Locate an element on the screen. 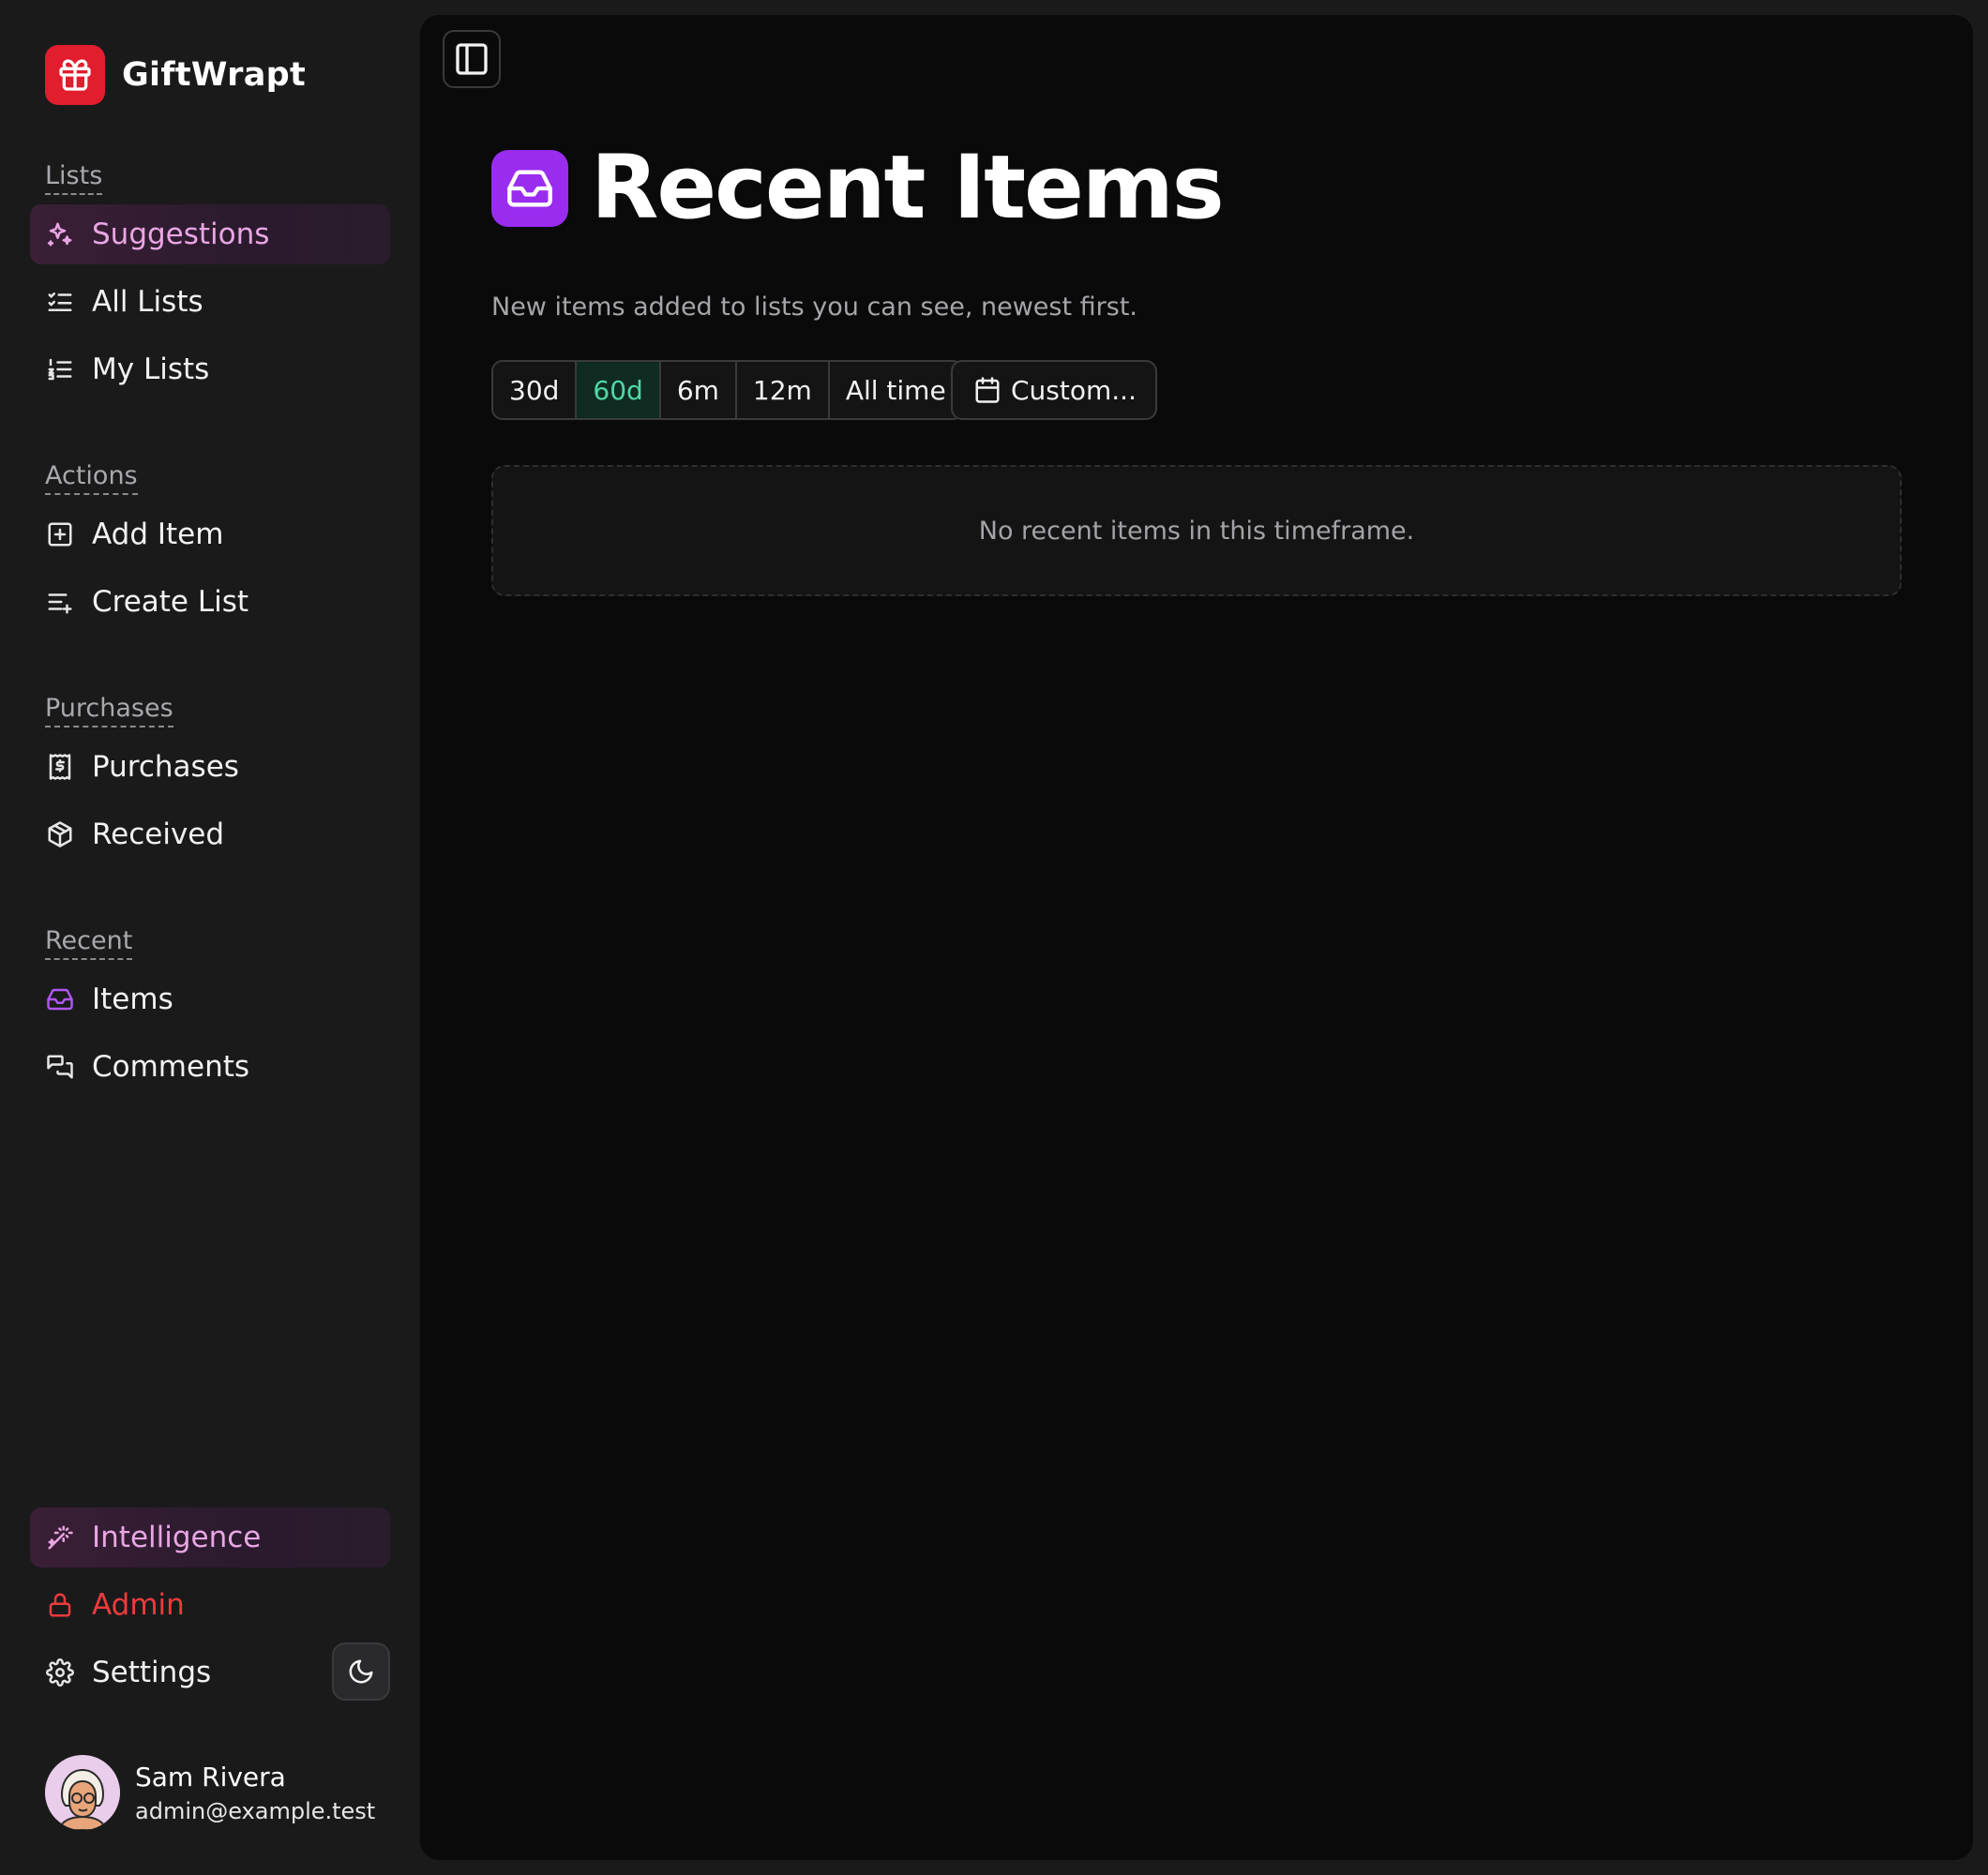  range-all-time-button: All time is located at coordinates (896, 390).